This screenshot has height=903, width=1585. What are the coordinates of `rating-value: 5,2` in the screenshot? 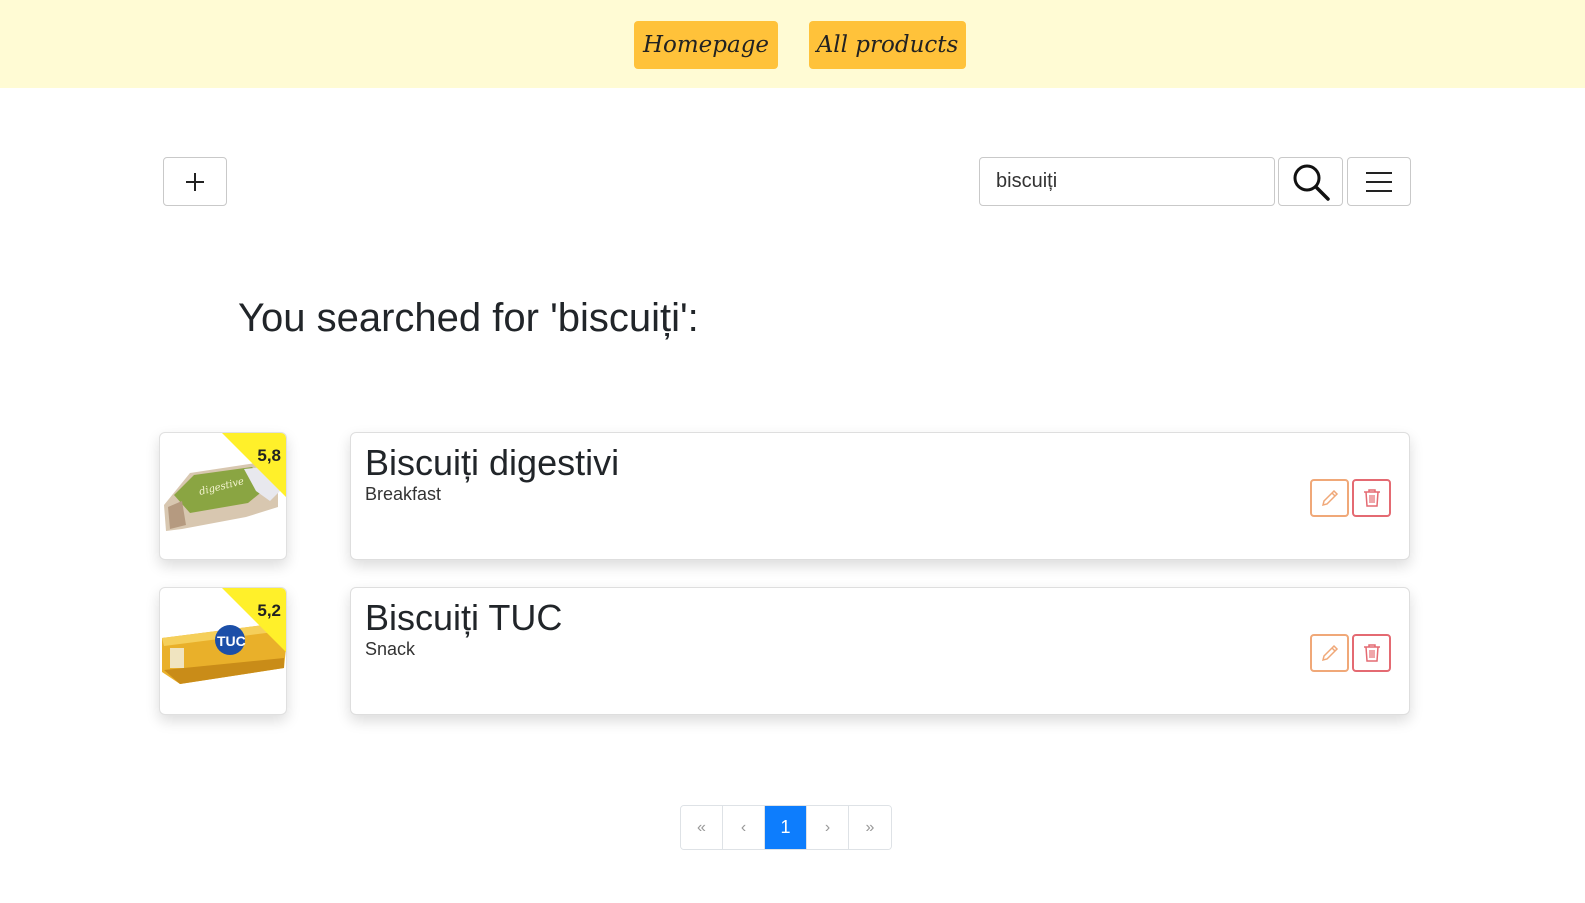 It's located at (269, 610).